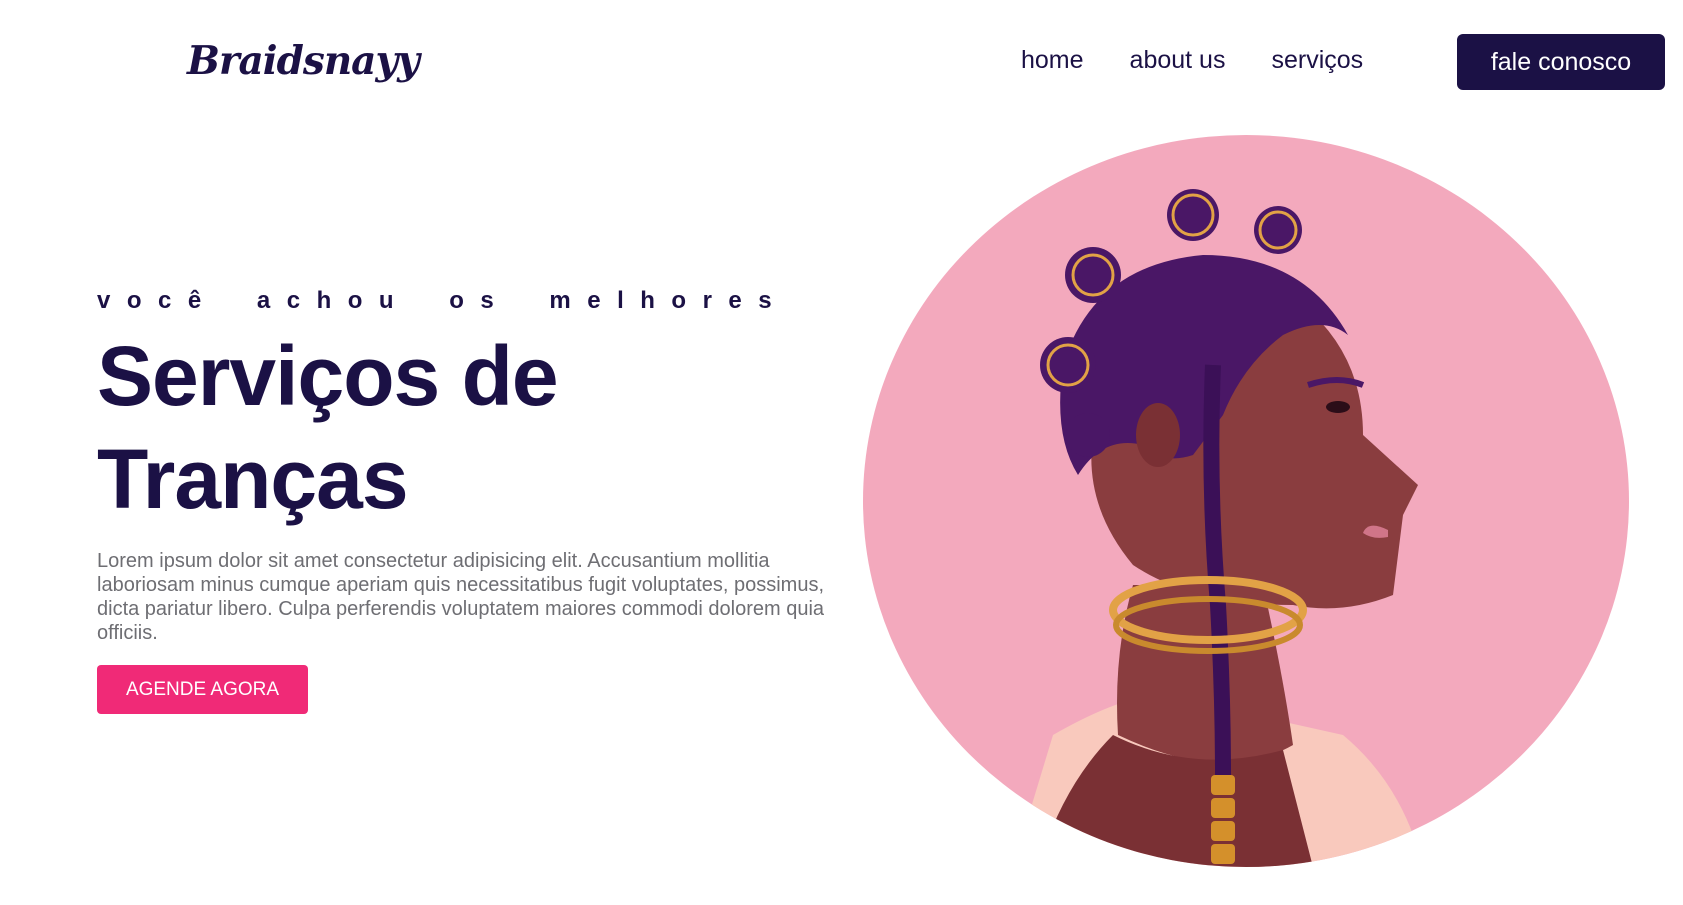 This screenshot has width=1683, height=905. I want to click on hero-tagline: você achou os melhores, so click(443, 300).